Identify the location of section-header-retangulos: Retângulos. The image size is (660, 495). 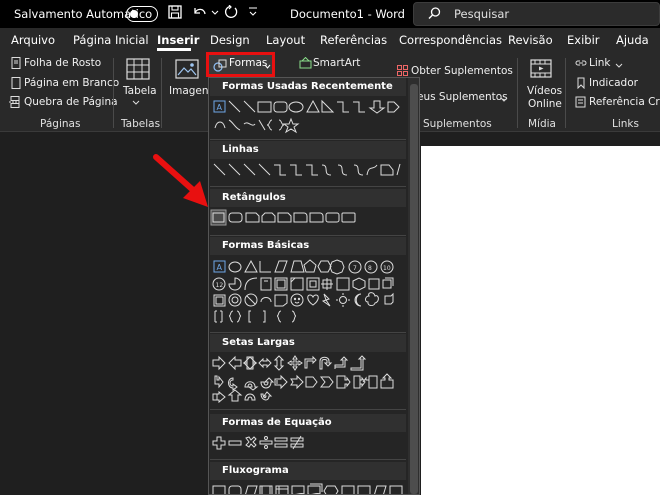
(308, 198).